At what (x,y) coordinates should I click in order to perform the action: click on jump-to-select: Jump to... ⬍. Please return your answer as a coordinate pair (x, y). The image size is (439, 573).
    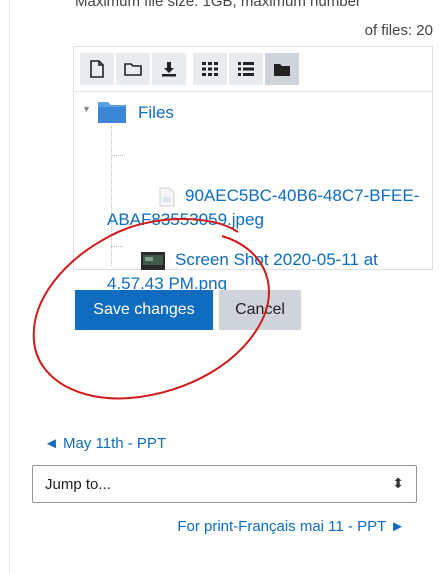
    Looking at the image, I should click on (224, 484).